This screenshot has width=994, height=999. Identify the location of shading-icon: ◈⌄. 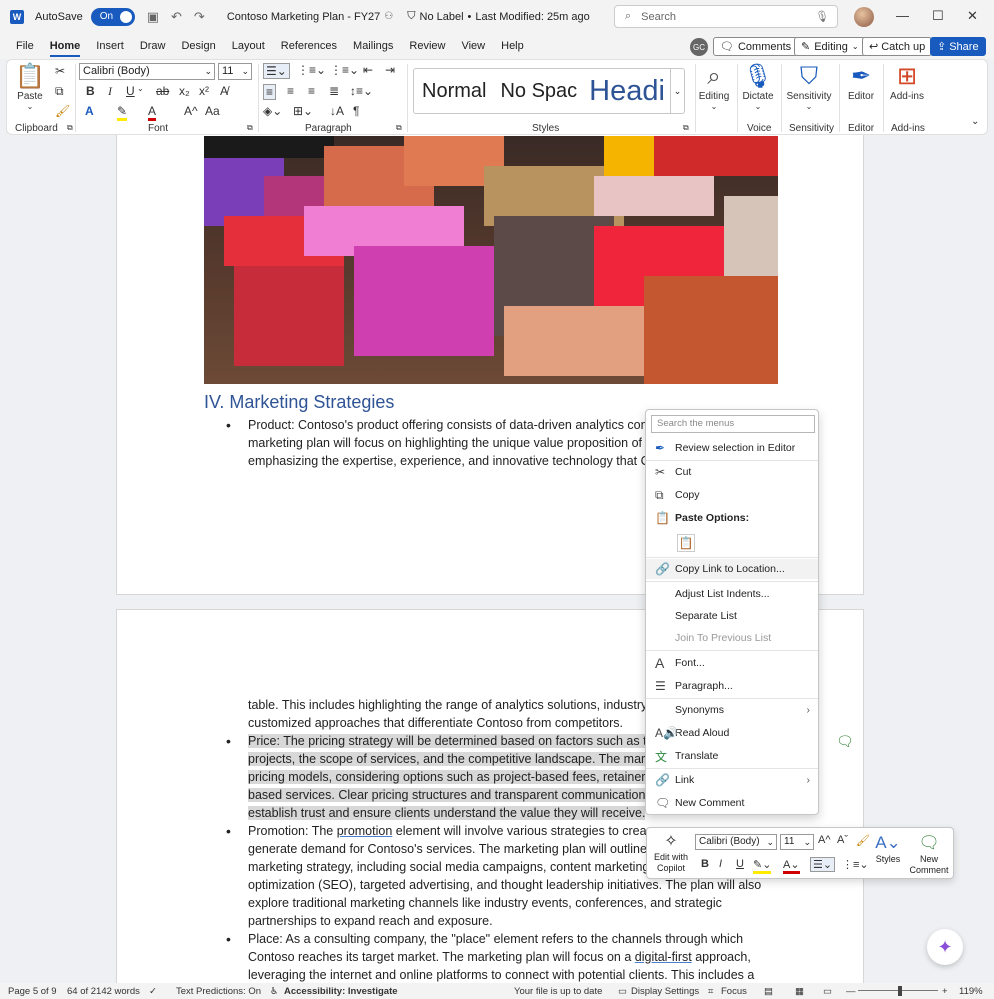
(272, 111).